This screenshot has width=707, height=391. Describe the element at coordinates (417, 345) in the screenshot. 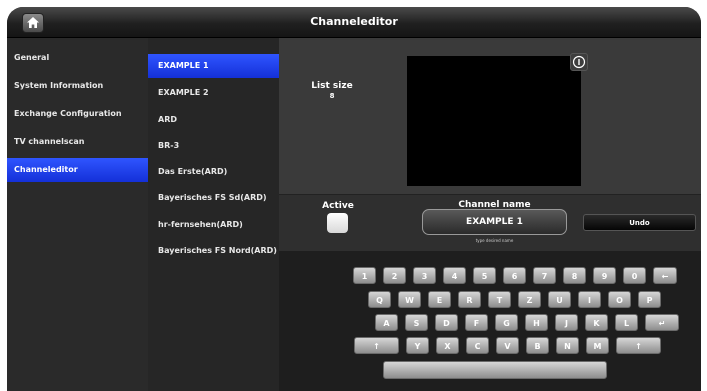

I see `key-y: Y` at that location.